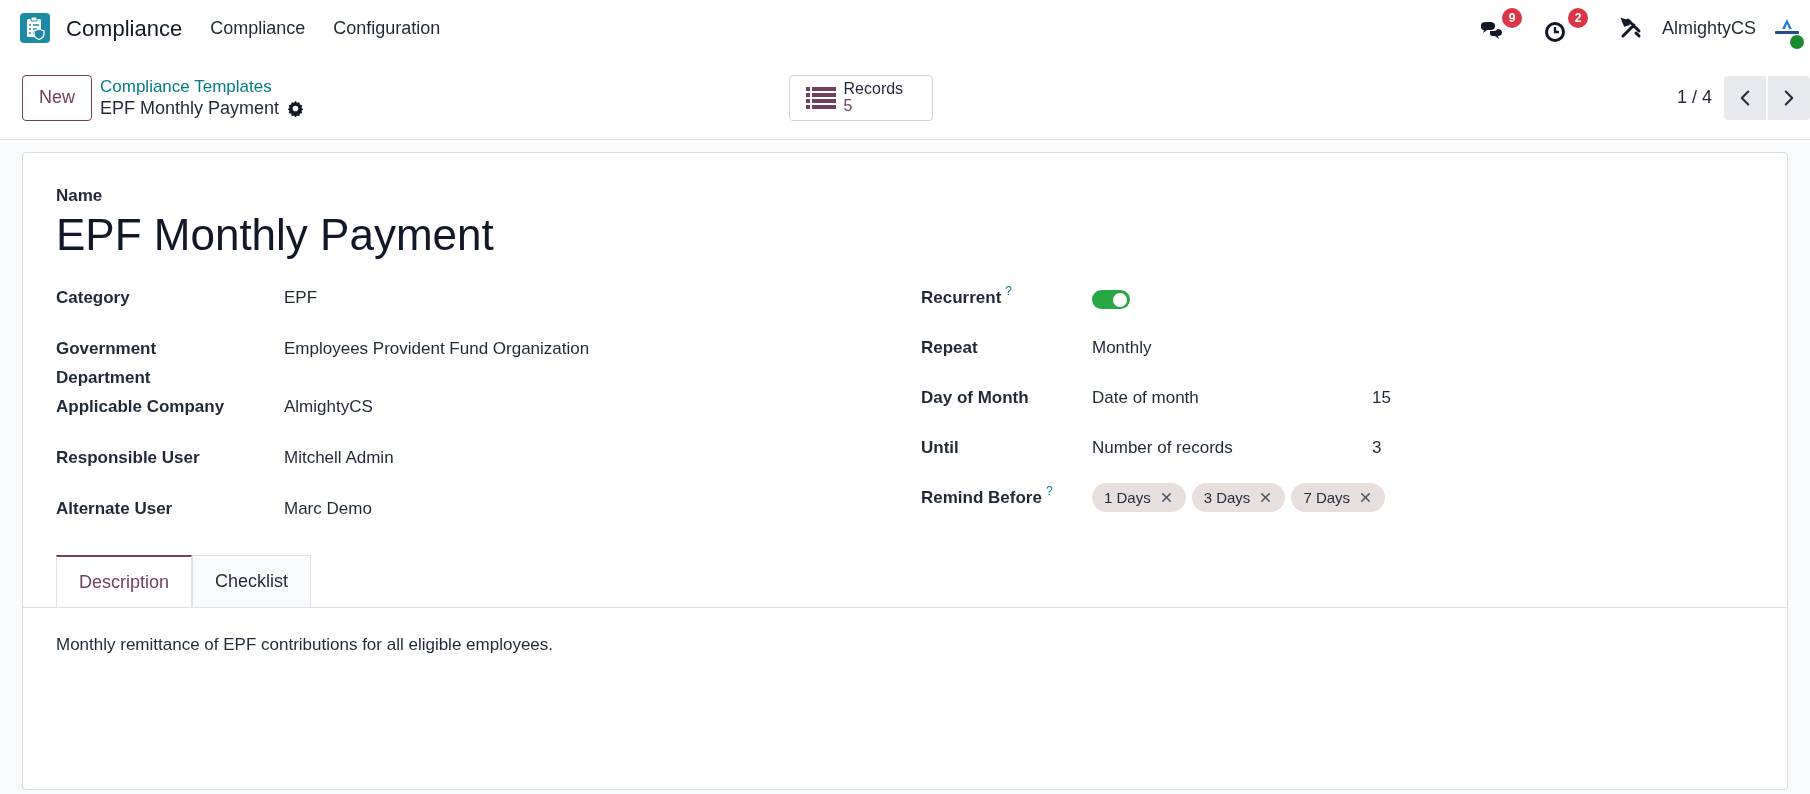  What do you see at coordinates (301, 309) in the screenshot?
I see `field-value: EPF` at bounding box center [301, 309].